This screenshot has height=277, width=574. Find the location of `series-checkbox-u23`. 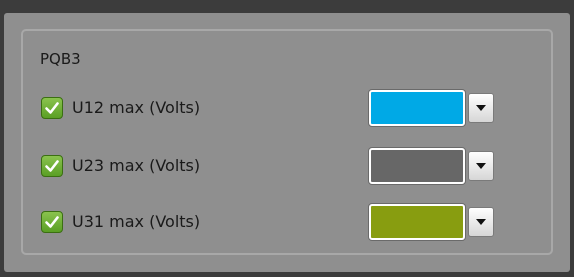

series-checkbox-u23 is located at coordinates (52, 166).